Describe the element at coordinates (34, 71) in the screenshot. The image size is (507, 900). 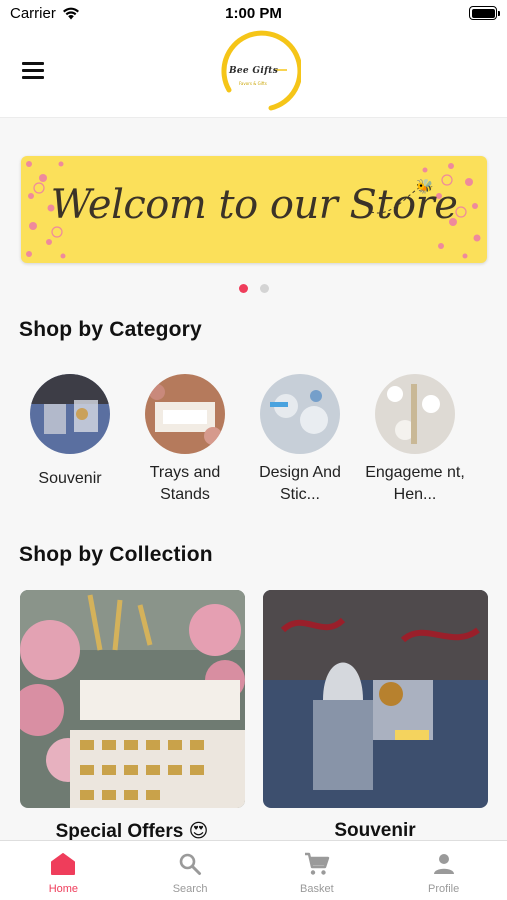
I see `menu-icon` at that location.